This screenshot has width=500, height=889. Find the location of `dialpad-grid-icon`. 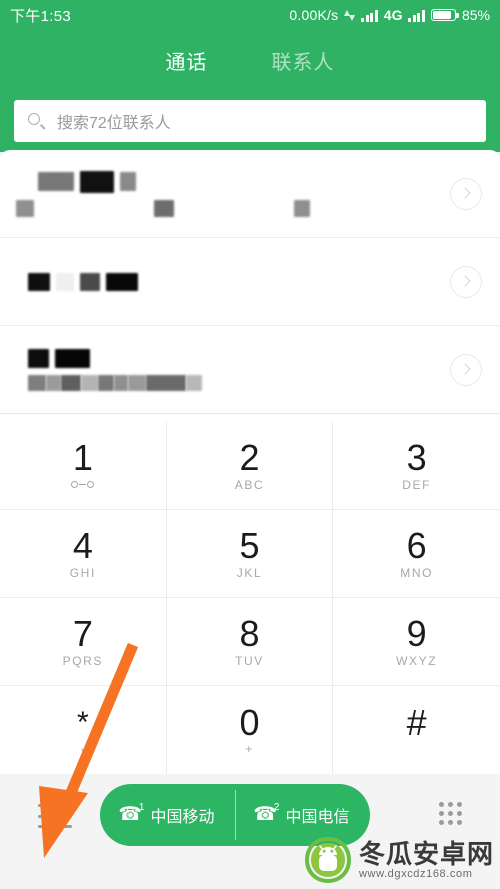

dialpad-grid-icon is located at coordinates (450, 813).